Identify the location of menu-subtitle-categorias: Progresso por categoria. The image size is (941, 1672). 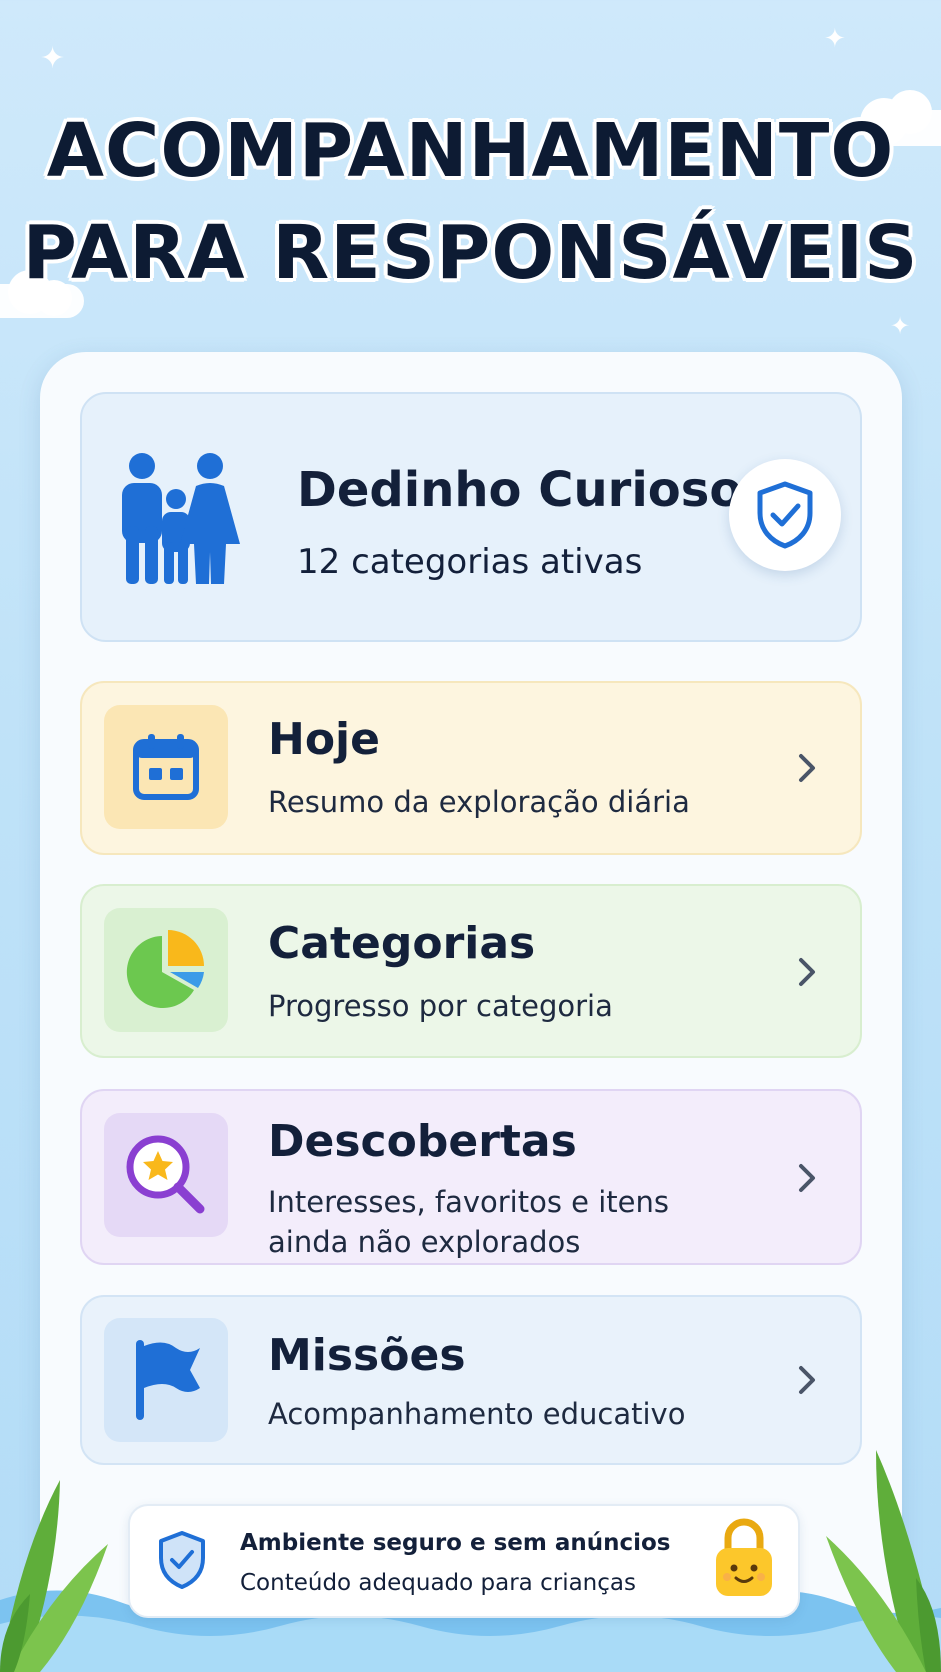
(440, 1006).